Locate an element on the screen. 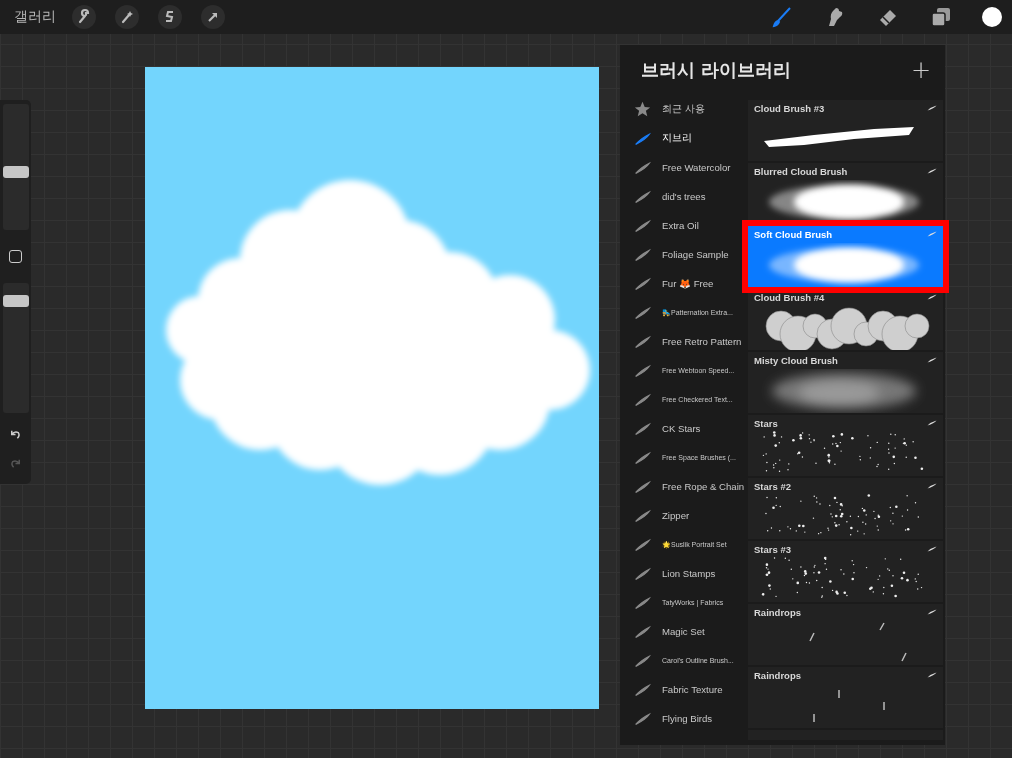 The height and width of the screenshot is (758, 1012). brush-set-item: Fur 🦊 Free is located at coordinates (684, 283).